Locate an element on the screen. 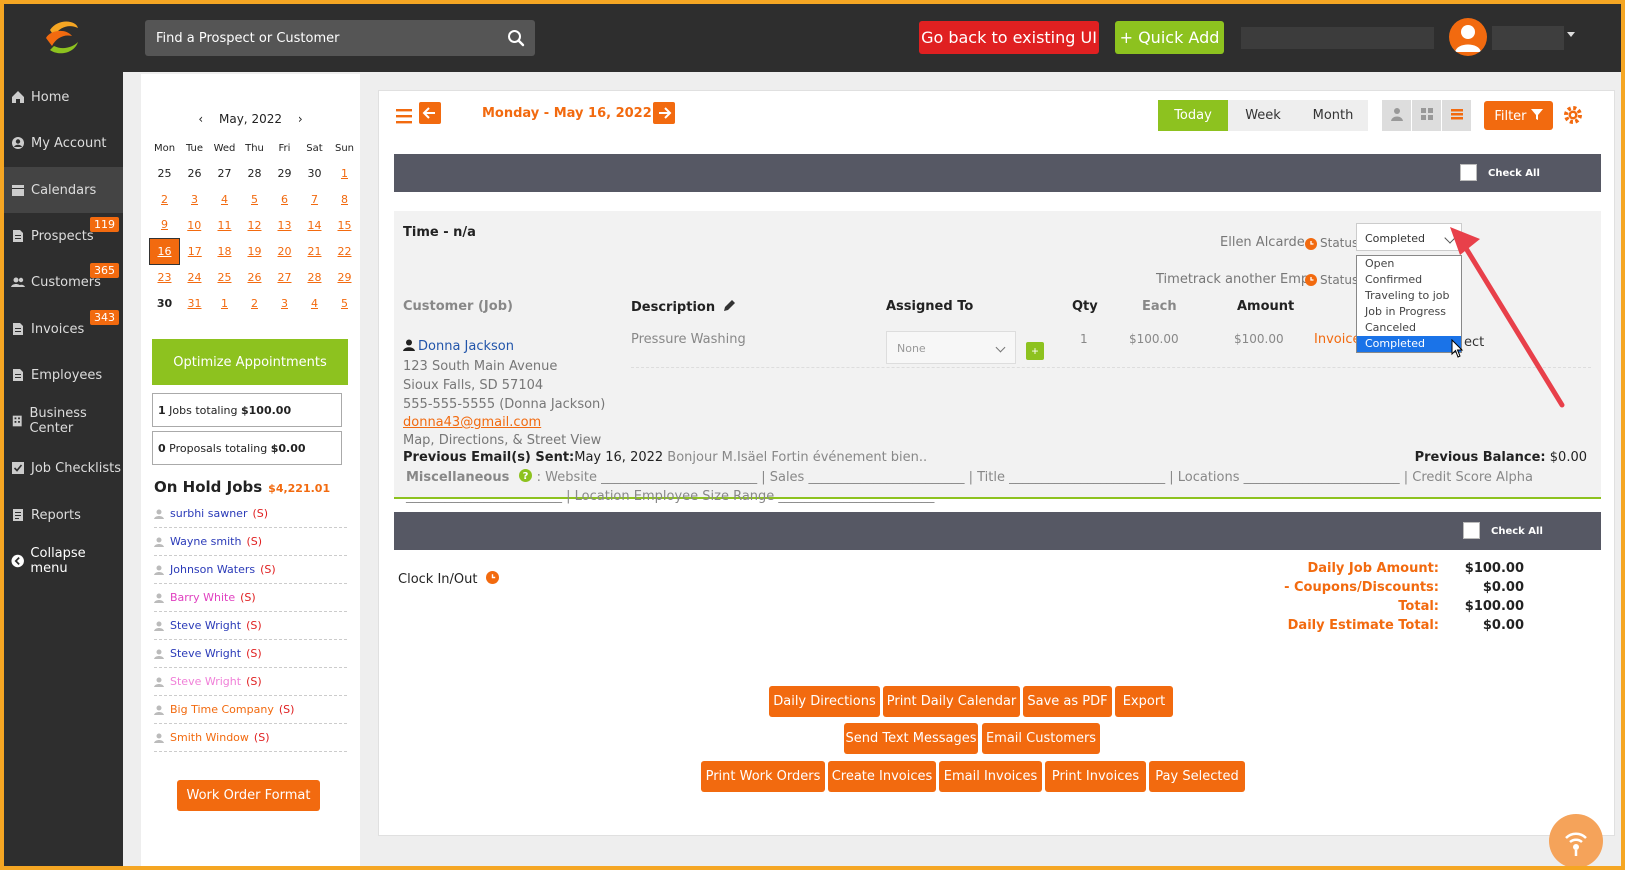  calendar-day: 21 is located at coordinates (315, 251).